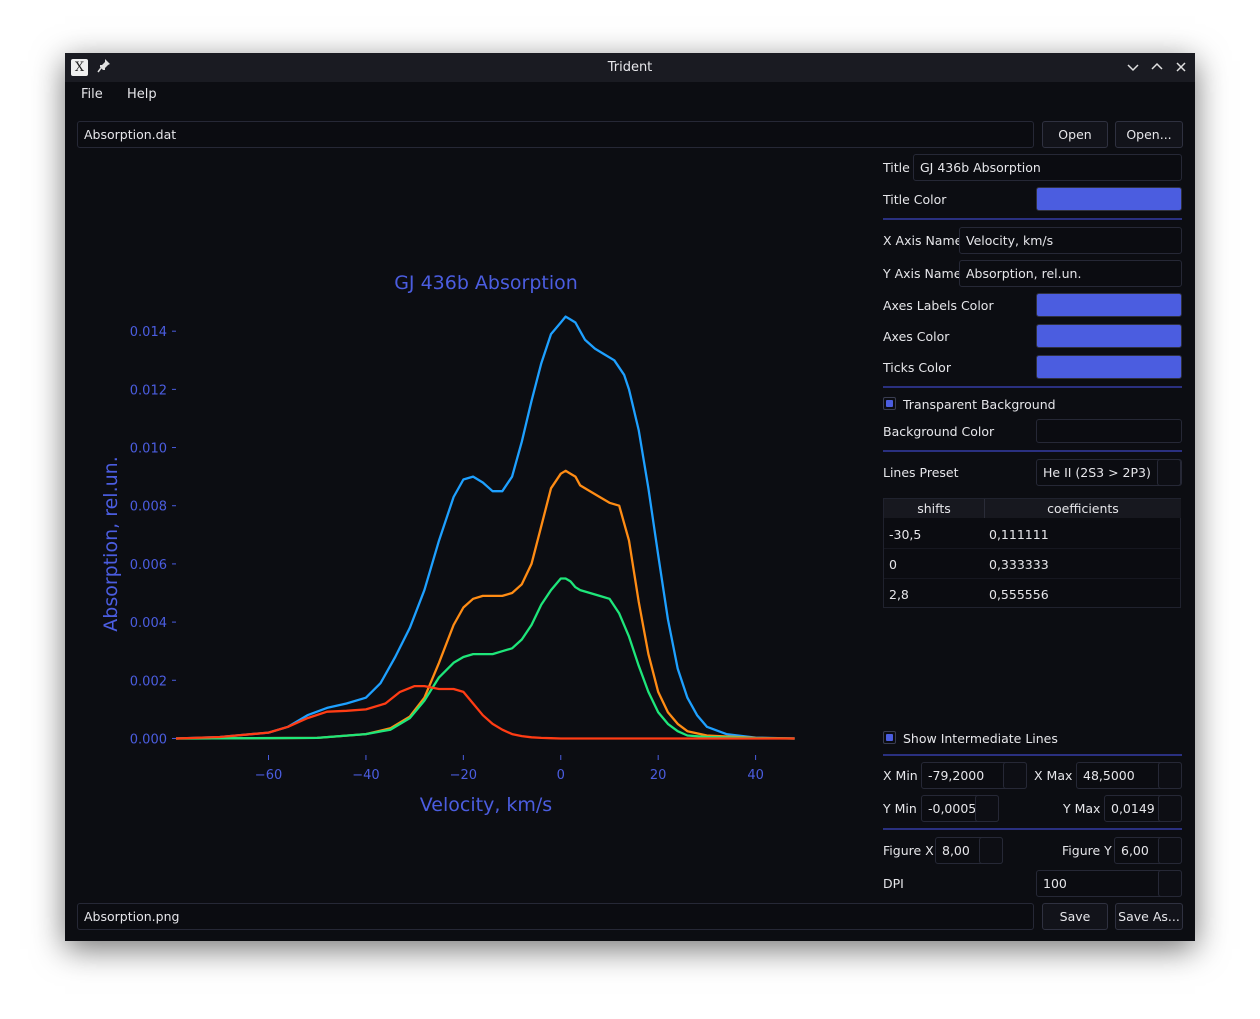 The height and width of the screenshot is (1019, 1260). What do you see at coordinates (1019, 534) in the screenshot?
I see `table-cell-coefficient: 0,111111` at bounding box center [1019, 534].